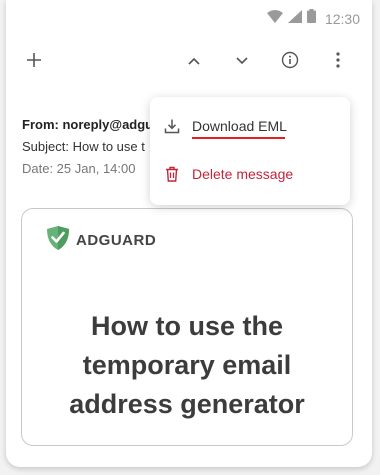 This screenshot has height=475, width=380. I want to click on more-vert-icon, so click(338, 62).